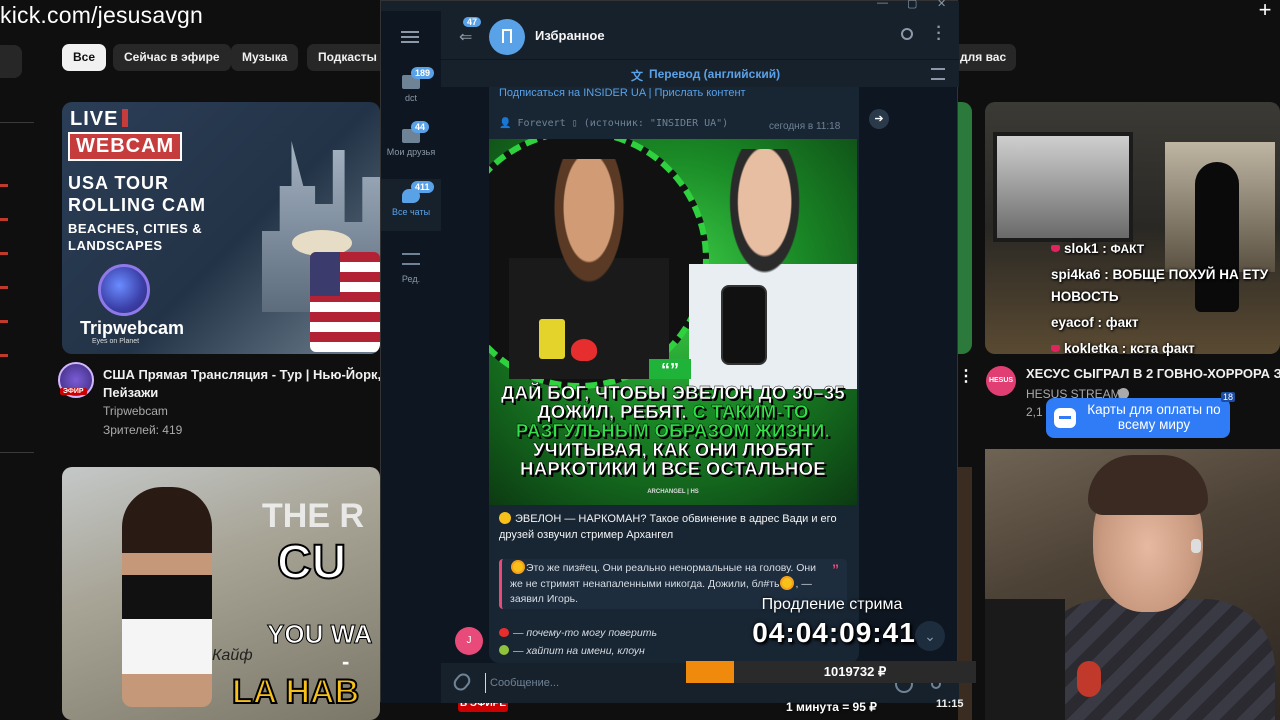 The image size is (1280, 720). What do you see at coordinates (1148, 485) in the screenshot?
I see `streamer-hair` at bounding box center [1148, 485].